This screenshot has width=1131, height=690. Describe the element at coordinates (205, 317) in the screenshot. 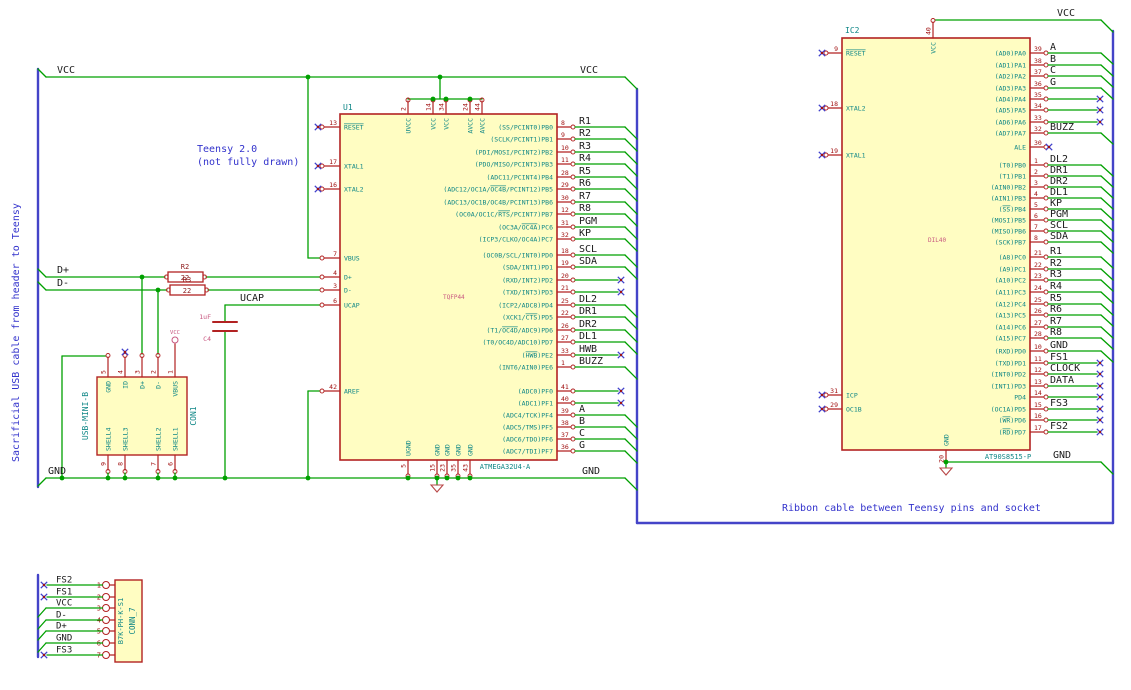

I see `value-c4: 1uF` at that location.